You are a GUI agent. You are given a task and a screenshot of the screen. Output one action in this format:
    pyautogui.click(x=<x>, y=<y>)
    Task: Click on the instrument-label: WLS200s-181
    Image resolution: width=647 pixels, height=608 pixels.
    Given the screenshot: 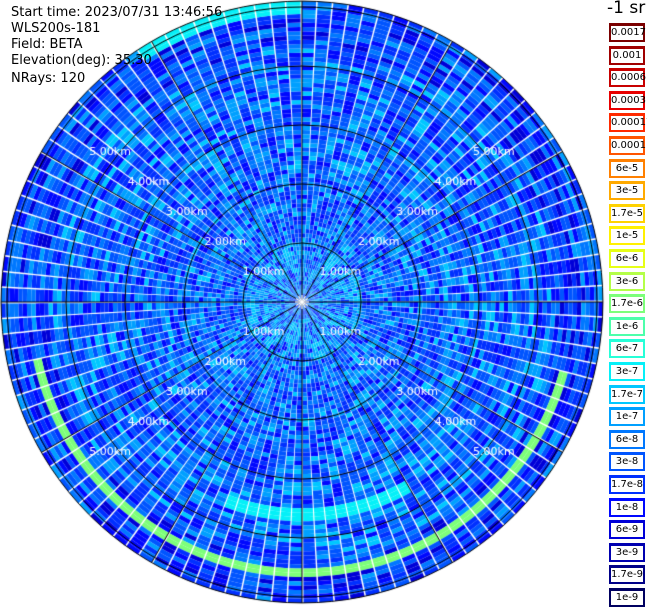 What is the action you would take?
    pyautogui.click(x=56, y=28)
    